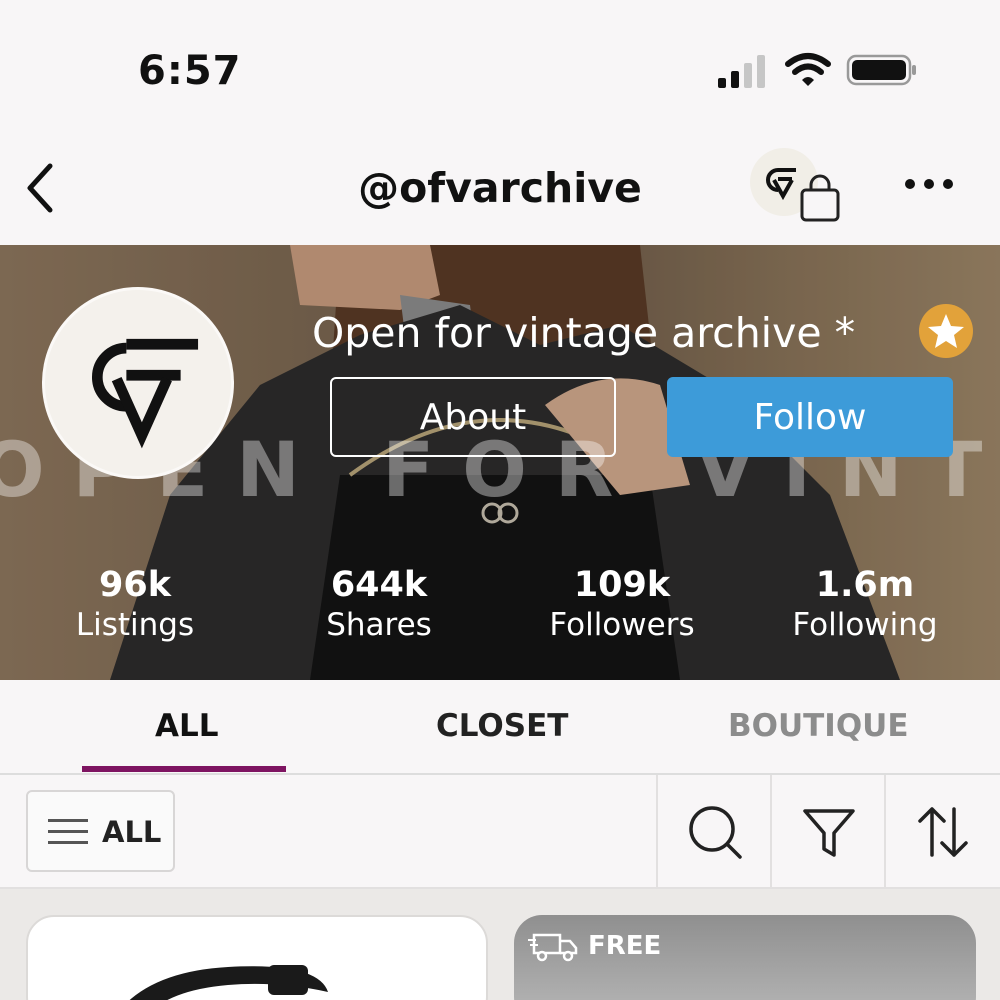 The height and width of the screenshot is (1000, 1000). Describe the element at coordinates (228, 982) in the screenshot. I see `product-image` at that location.